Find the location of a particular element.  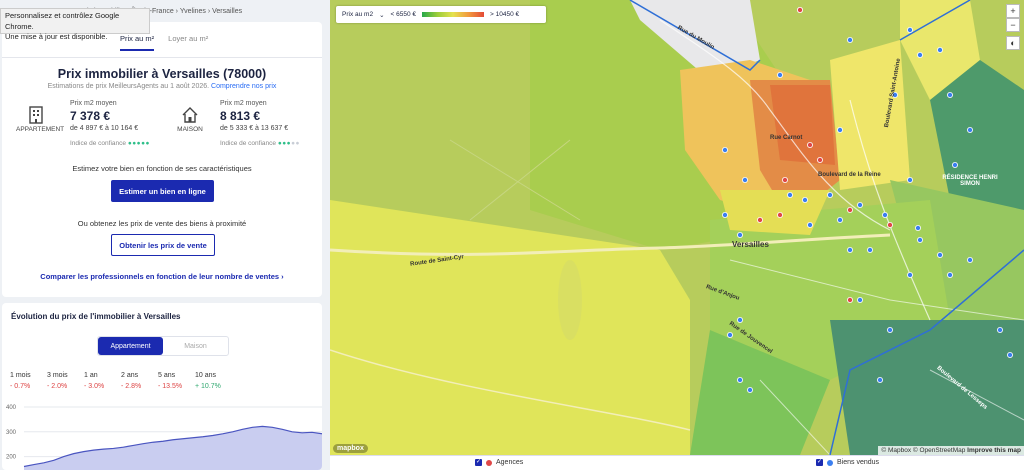

chart-y-tick-label: 300 is located at coordinates (11, 433).